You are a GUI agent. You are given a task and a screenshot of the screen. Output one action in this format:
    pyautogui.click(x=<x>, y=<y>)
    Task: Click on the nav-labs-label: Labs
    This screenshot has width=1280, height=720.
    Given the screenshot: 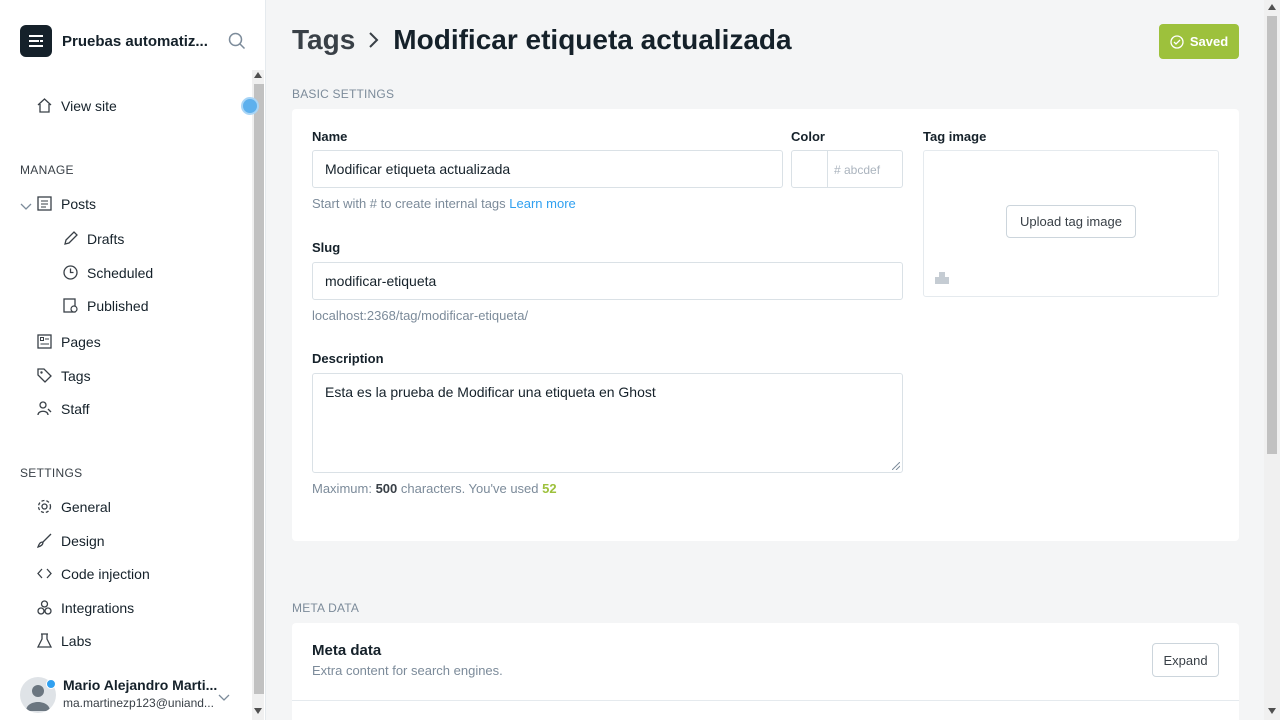 What is the action you would take?
    pyautogui.click(x=76, y=640)
    